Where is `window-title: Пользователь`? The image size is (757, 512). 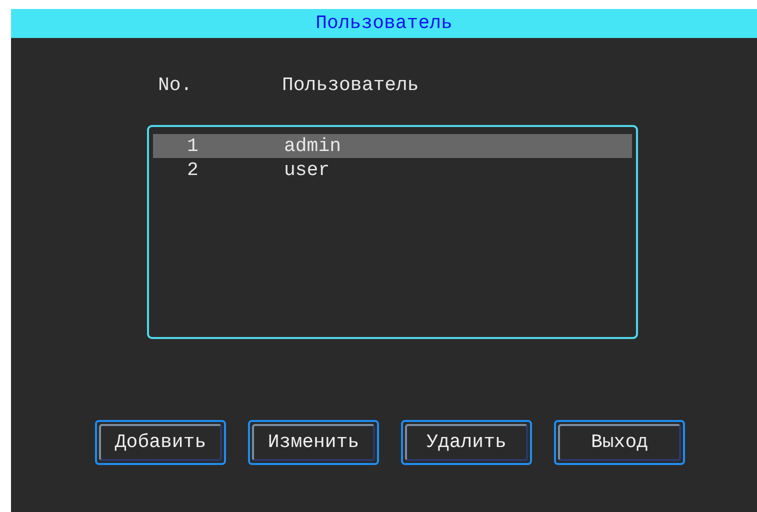 window-title: Пользователь is located at coordinates (384, 23).